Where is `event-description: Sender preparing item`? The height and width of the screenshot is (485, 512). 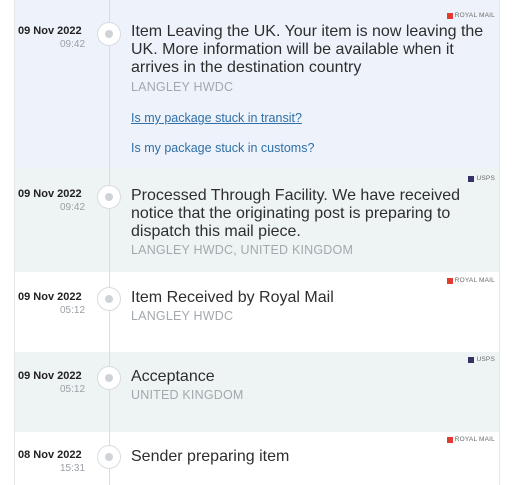
event-description: Sender preparing item is located at coordinates (210, 456).